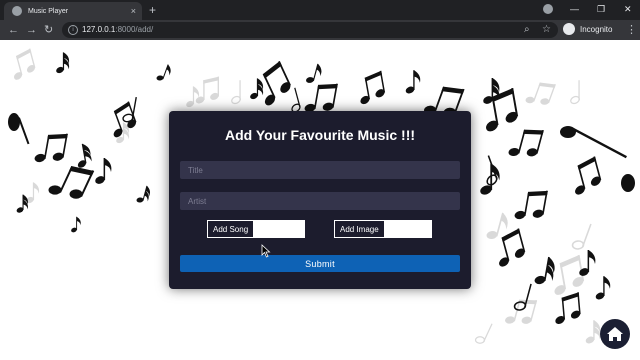  I want to click on form-heading: Add Your Favourite Music !!!, so click(320, 135).